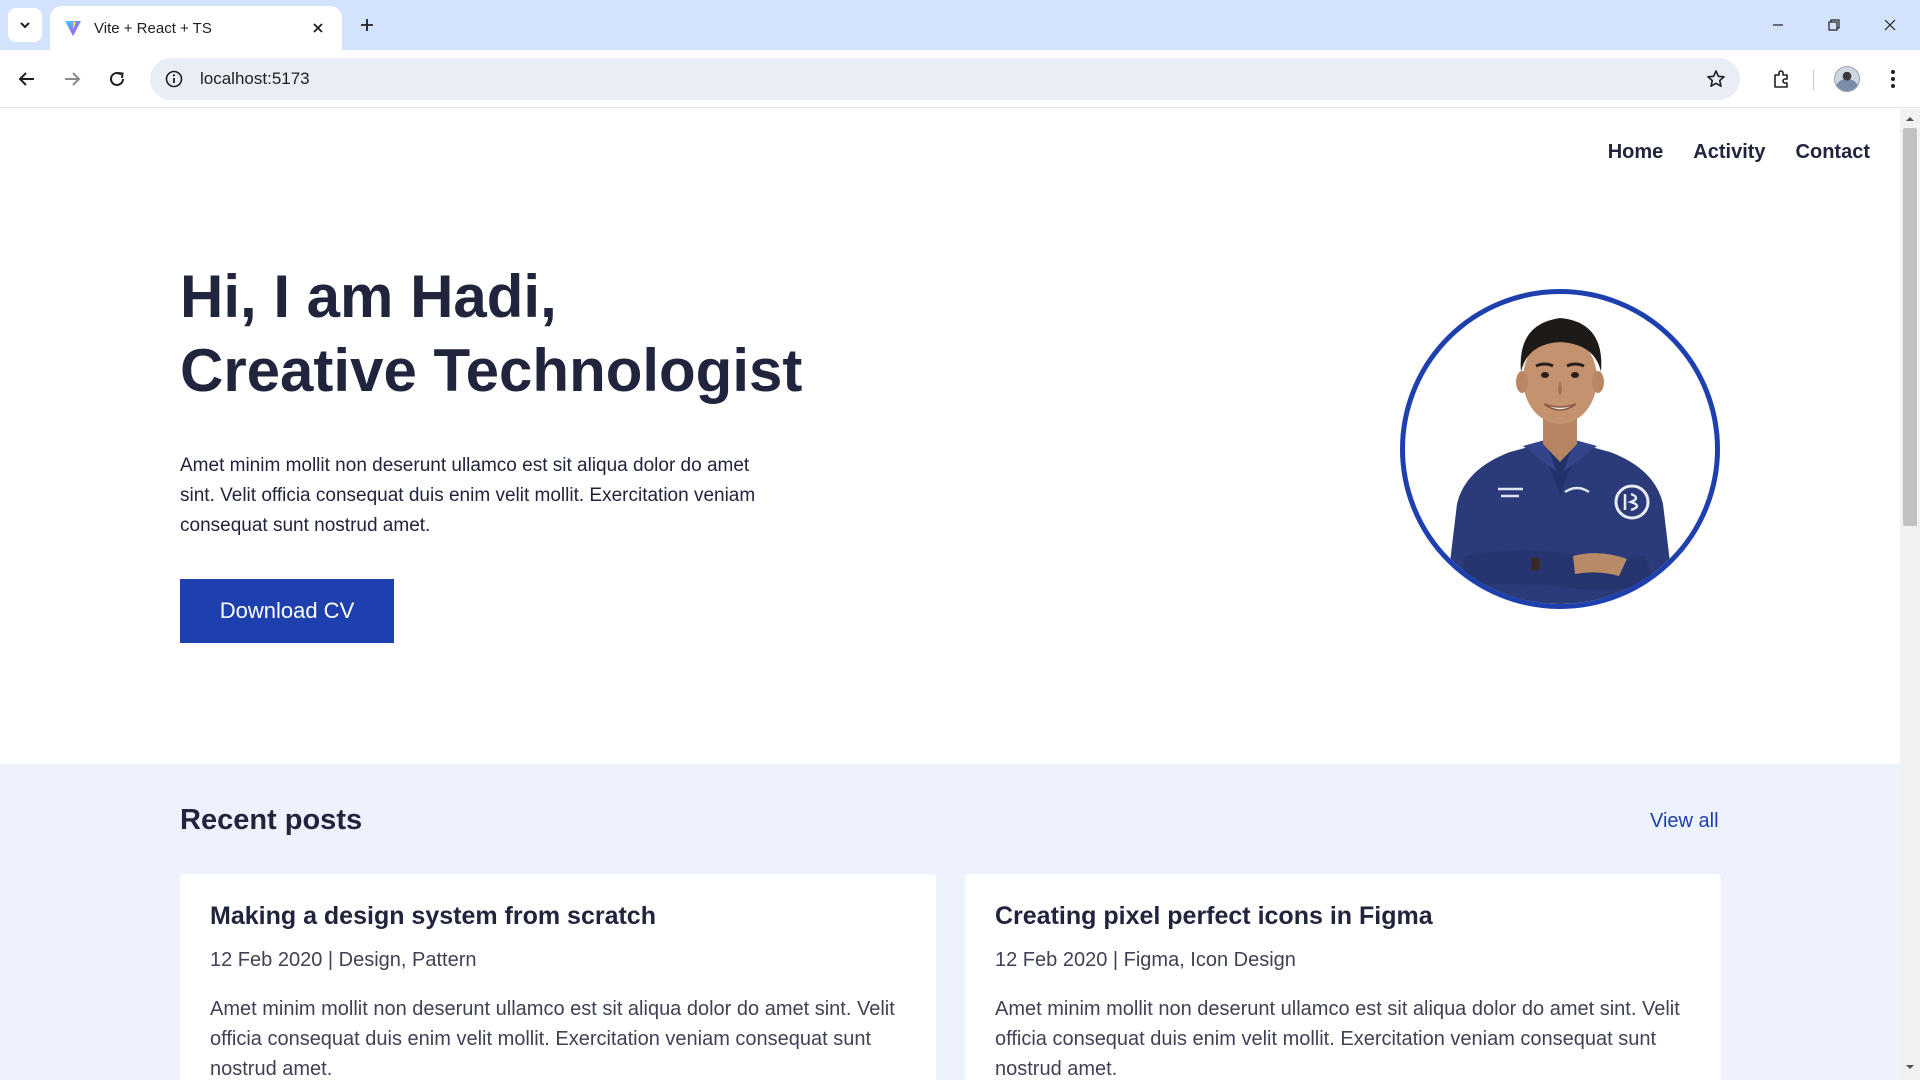 Image resolution: width=1920 pixels, height=1080 pixels. I want to click on hero-heading: Hi, I am Hadi, Creative Technologist, so click(580, 334).